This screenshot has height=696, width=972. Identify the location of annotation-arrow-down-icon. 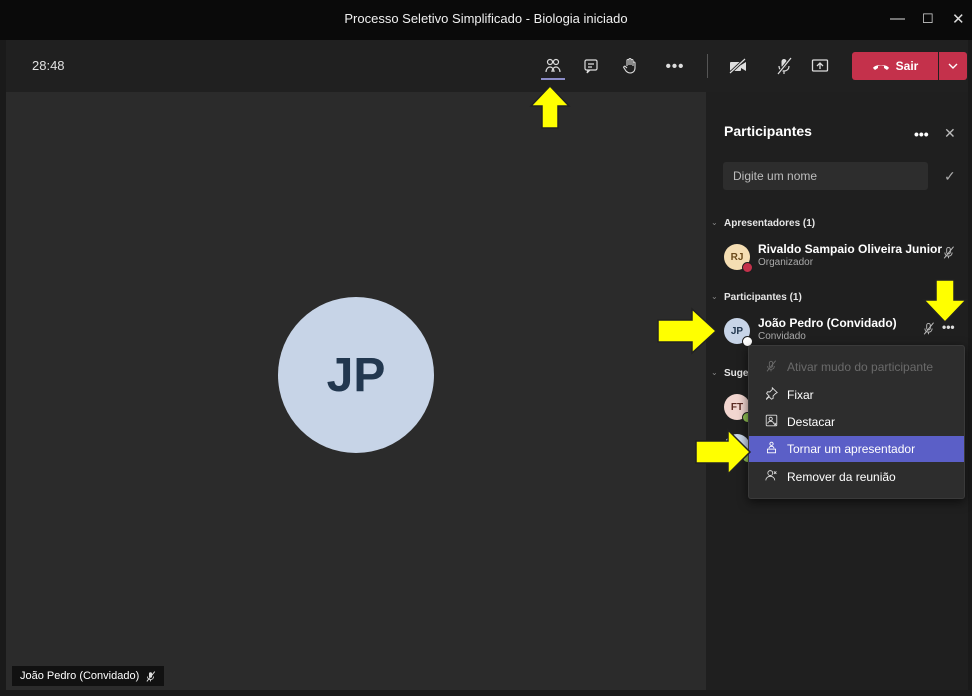
(945, 301).